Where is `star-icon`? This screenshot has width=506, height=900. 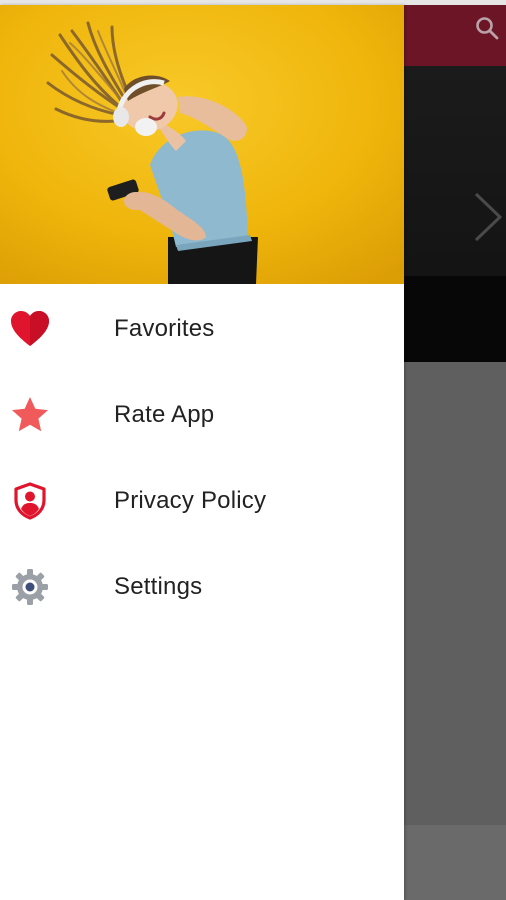
star-icon is located at coordinates (30, 415).